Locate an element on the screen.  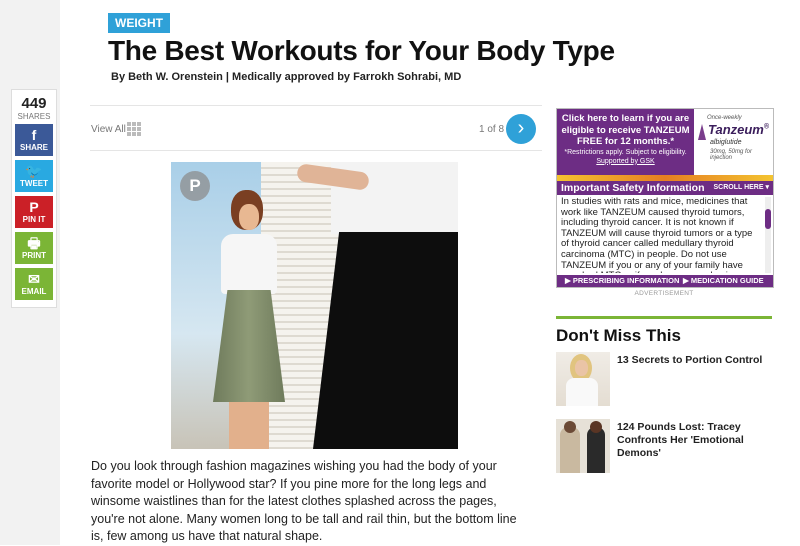
brand-name: Tanzeum is located at coordinates (736, 129).